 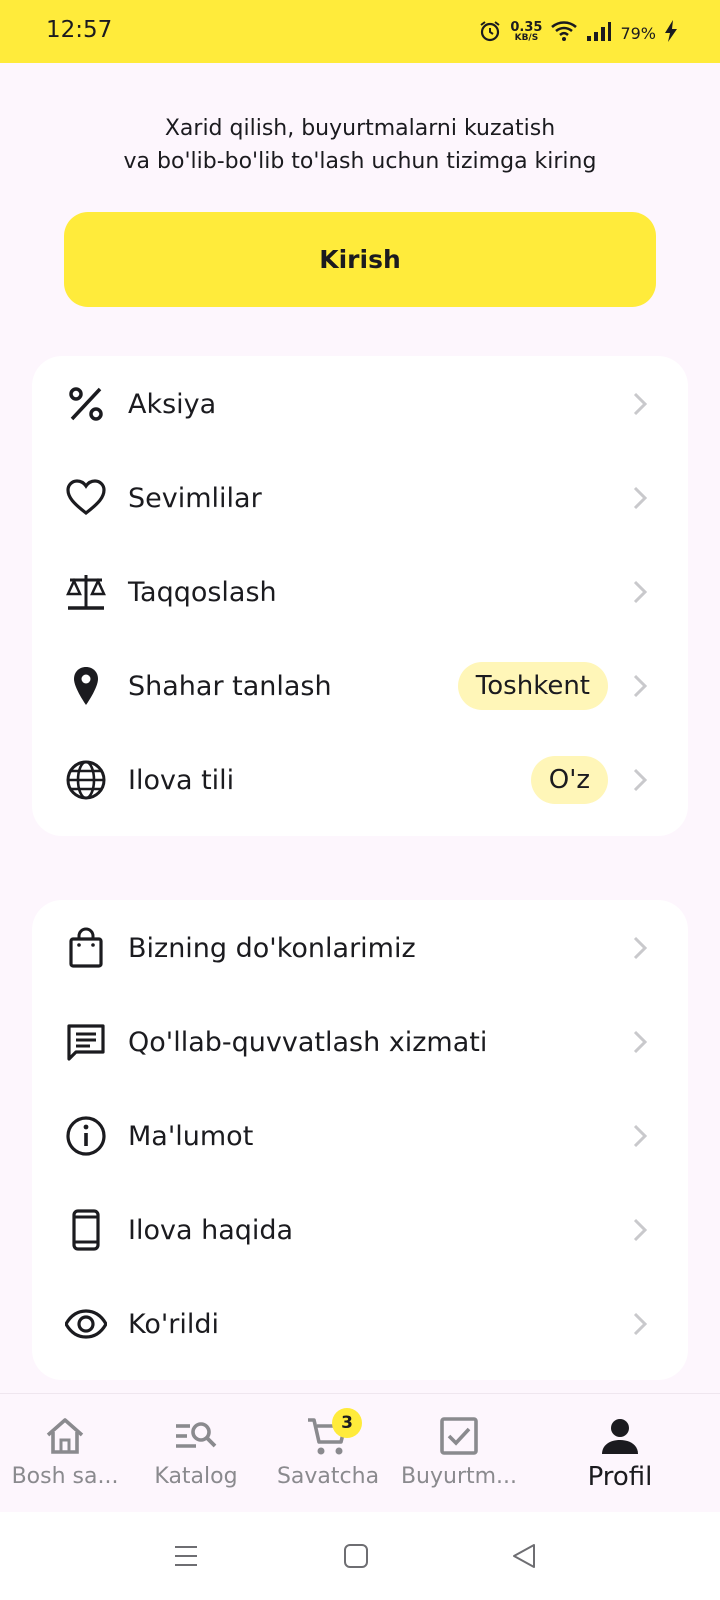 I want to click on status-icons: 0.35 KB/S 79%, so click(x=578, y=33).